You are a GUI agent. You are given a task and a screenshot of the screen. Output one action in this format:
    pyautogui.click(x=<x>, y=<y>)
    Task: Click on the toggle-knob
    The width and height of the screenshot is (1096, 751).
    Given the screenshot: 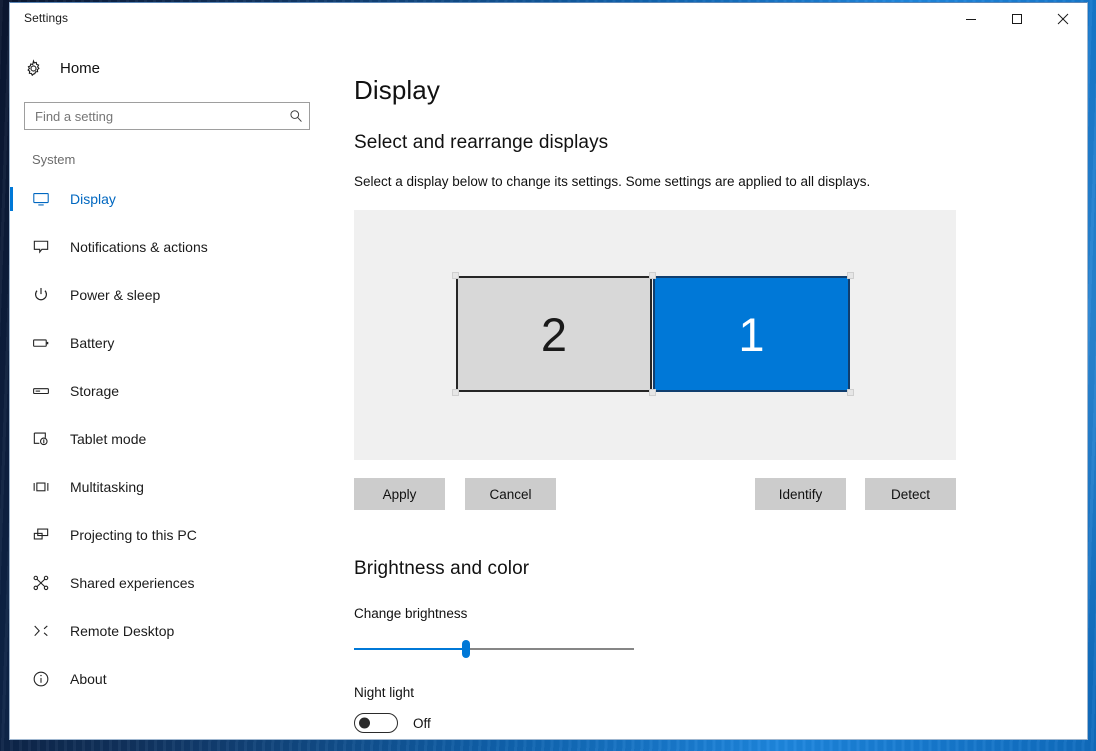 What is the action you would take?
    pyautogui.click(x=364, y=723)
    